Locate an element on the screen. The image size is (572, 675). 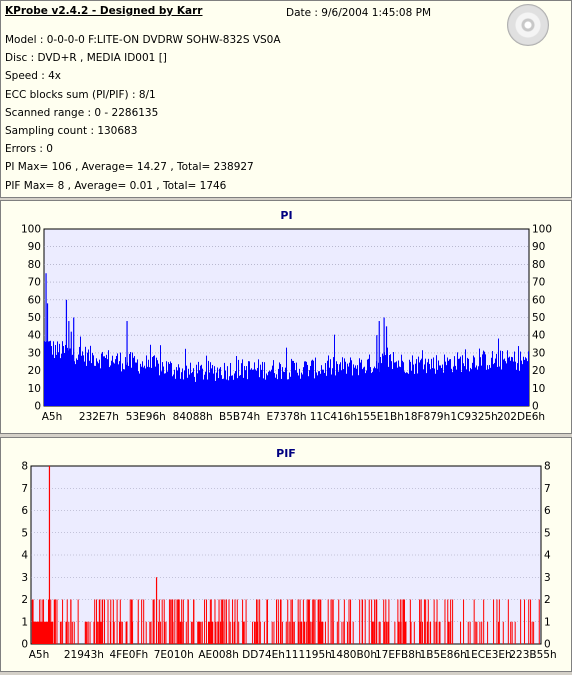
y-tick-label: 60 is located at coordinates (34, 300).